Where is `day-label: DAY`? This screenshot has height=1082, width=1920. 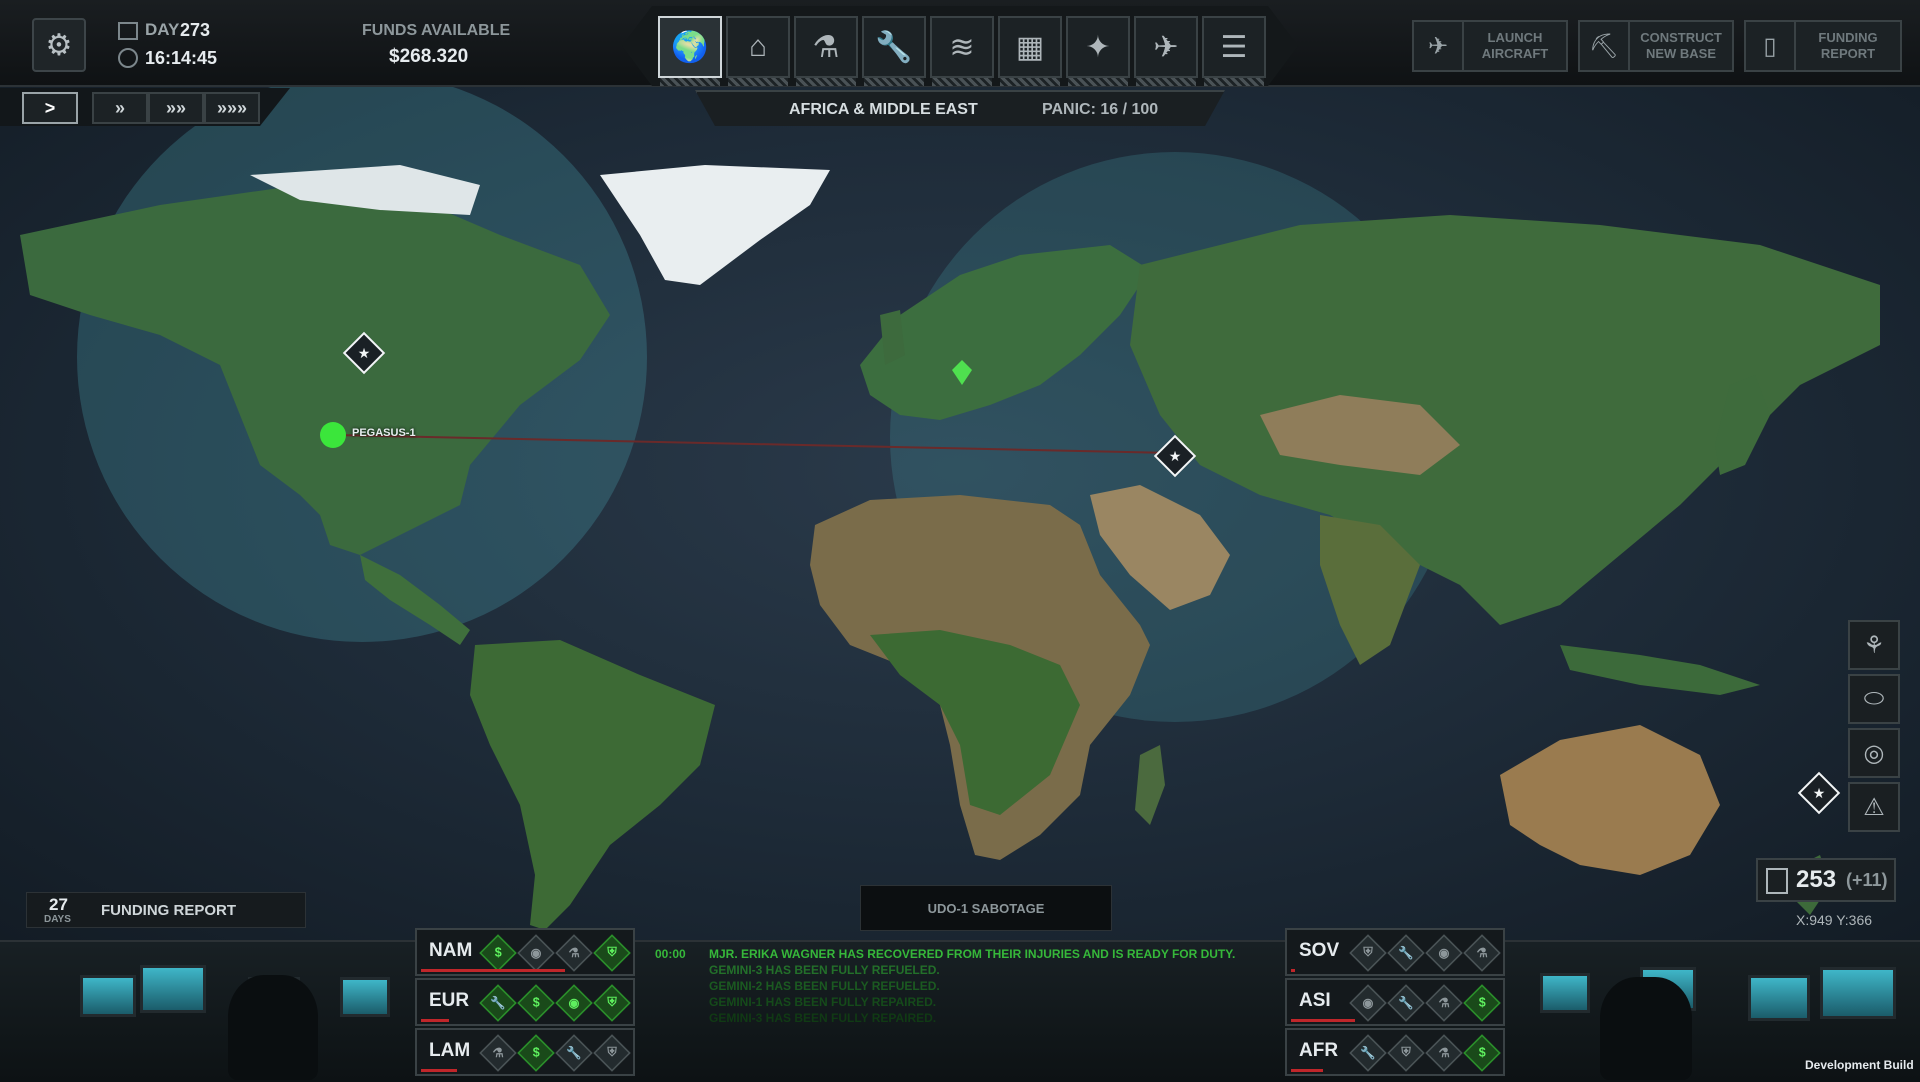 day-label: DAY is located at coordinates (162, 29).